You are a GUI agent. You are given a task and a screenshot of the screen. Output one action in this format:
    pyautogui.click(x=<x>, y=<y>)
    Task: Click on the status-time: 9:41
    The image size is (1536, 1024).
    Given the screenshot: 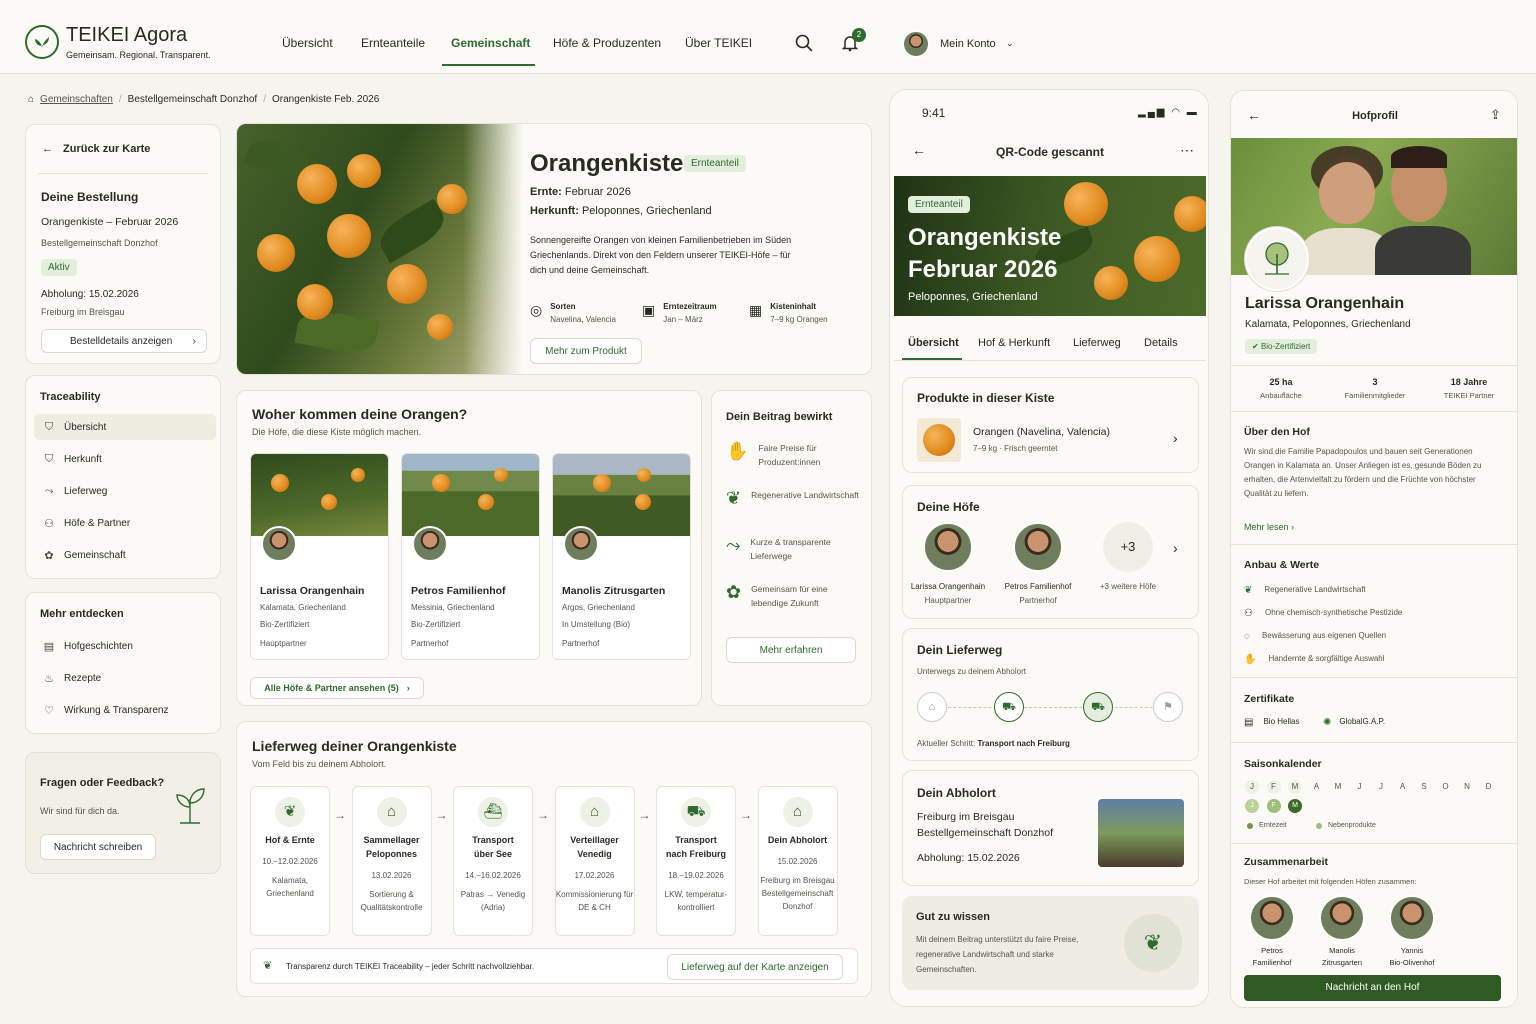 What is the action you would take?
    pyautogui.click(x=934, y=113)
    